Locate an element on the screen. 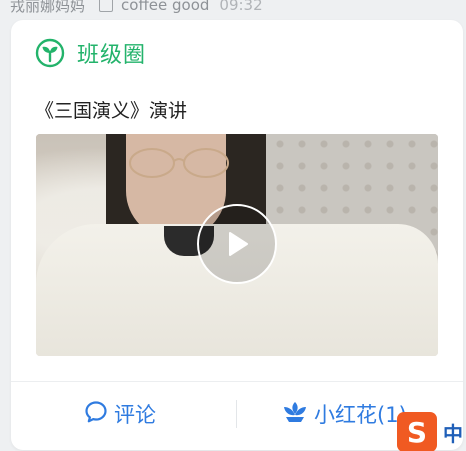  author-status: coffee good is located at coordinates (165, 7).